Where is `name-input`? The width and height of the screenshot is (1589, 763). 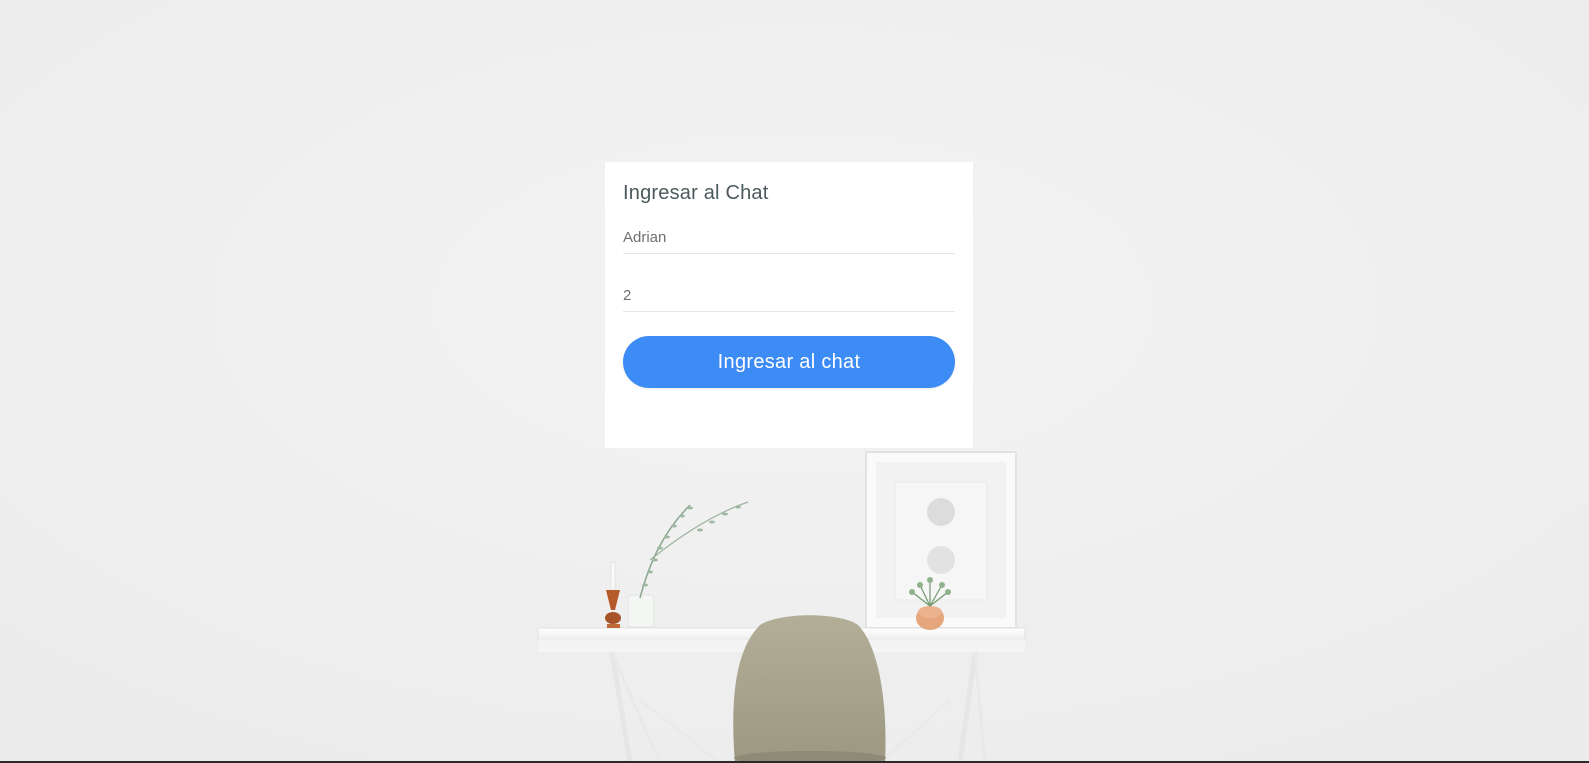
name-input is located at coordinates (789, 241).